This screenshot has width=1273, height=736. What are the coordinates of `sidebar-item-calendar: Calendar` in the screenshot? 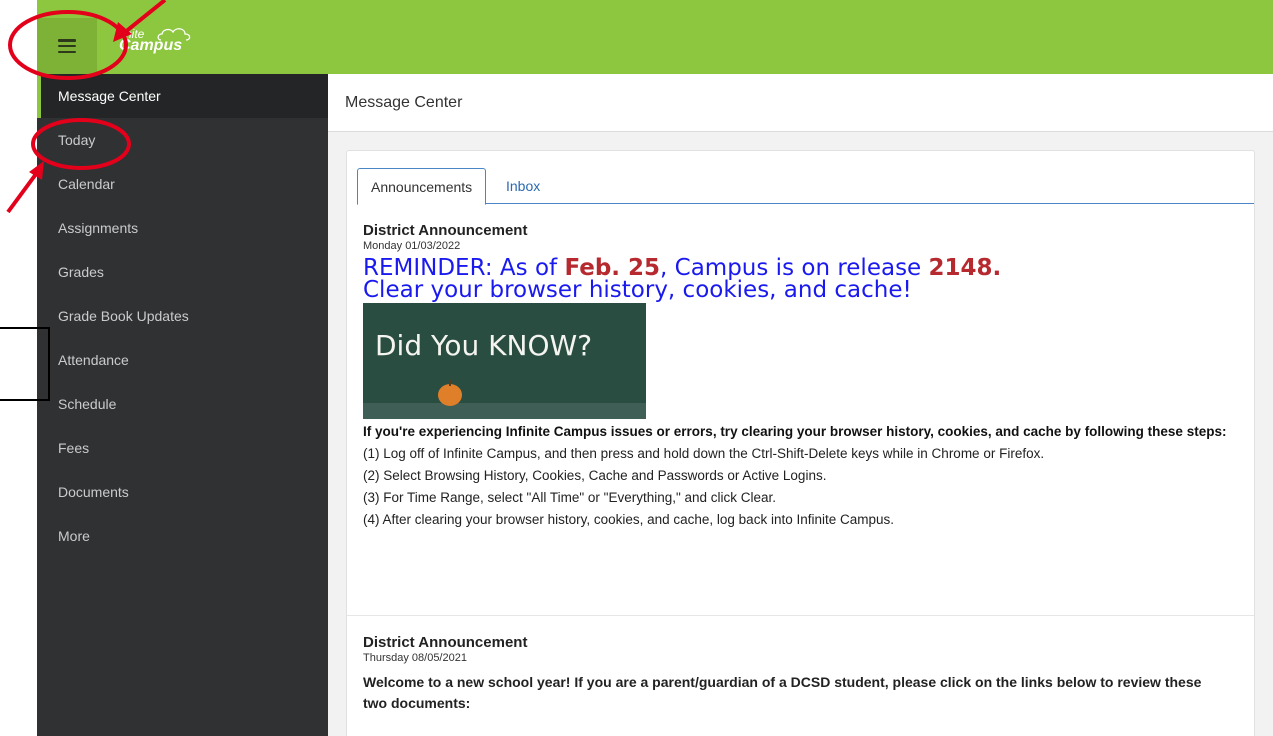 It's located at (182, 184).